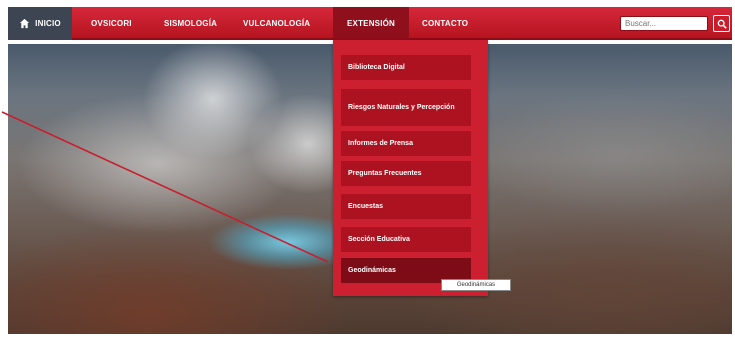 Image resolution: width=735 pixels, height=337 pixels. Describe the element at coordinates (276, 23) in the screenshot. I see `nav-item-vulcanologia: VULCANOLOGÍA` at that location.